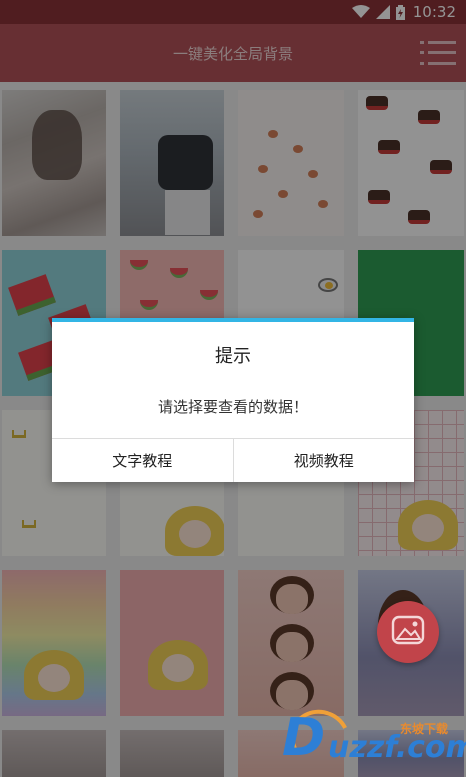 The width and height of the screenshot is (466, 777). I want to click on dialog-message: 请选择要查看的数据！, so click(232, 407).